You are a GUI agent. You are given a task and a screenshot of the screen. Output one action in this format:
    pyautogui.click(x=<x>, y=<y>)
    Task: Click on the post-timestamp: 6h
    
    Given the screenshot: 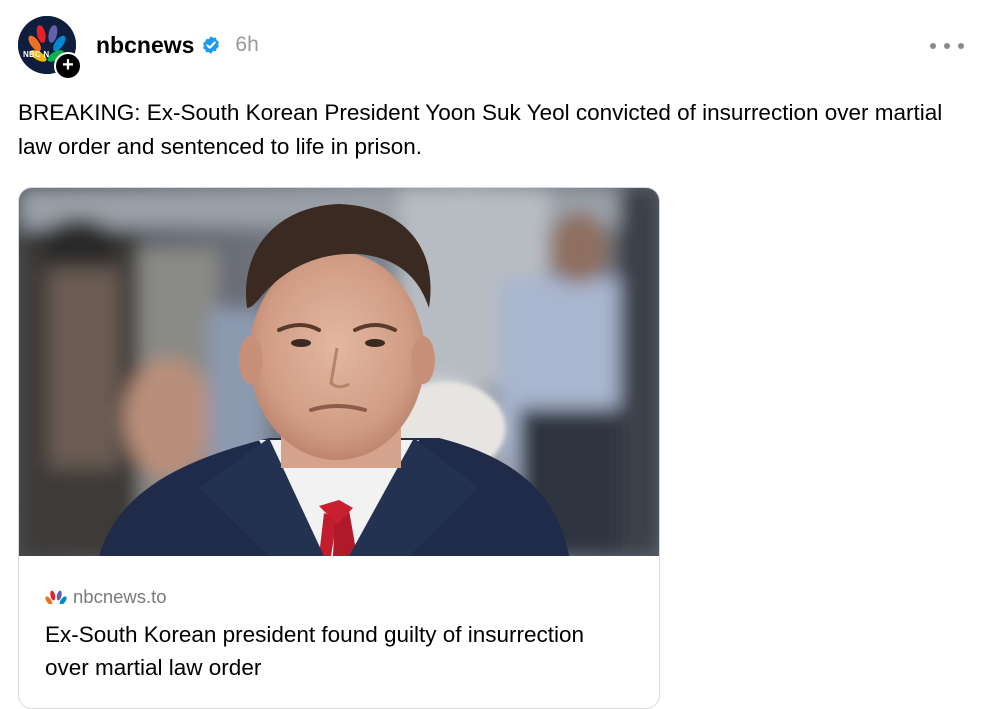 What is the action you would take?
    pyautogui.click(x=247, y=44)
    